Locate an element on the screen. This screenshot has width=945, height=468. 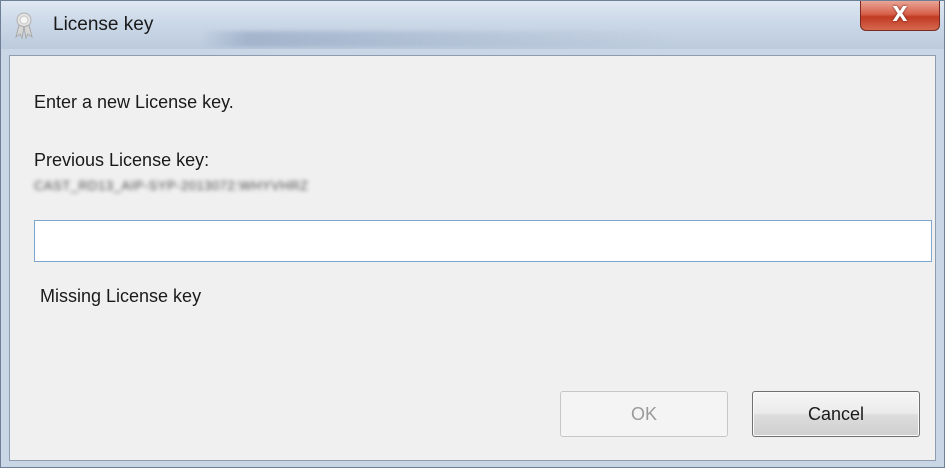
validation-message: Missing License key is located at coordinates (121, 296).